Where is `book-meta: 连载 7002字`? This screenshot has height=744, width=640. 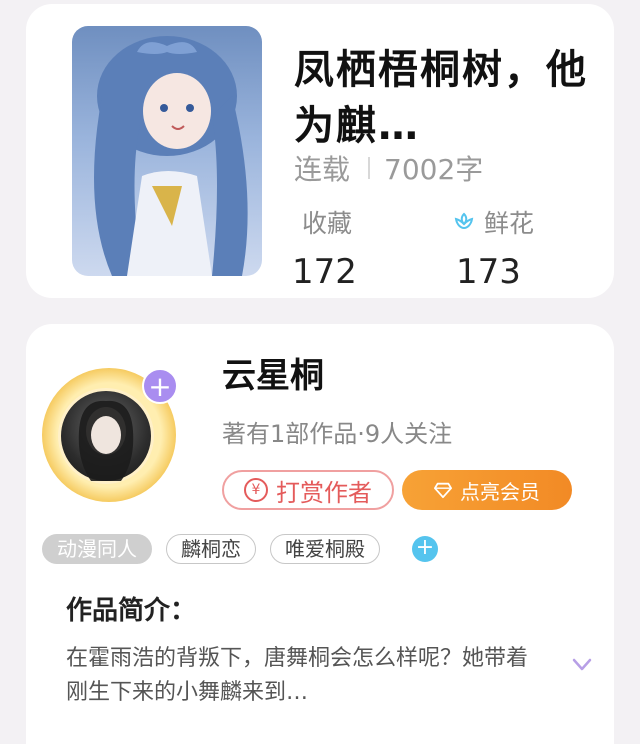 book-meta: 连载 7002字 is located at coordinates (388, 168).